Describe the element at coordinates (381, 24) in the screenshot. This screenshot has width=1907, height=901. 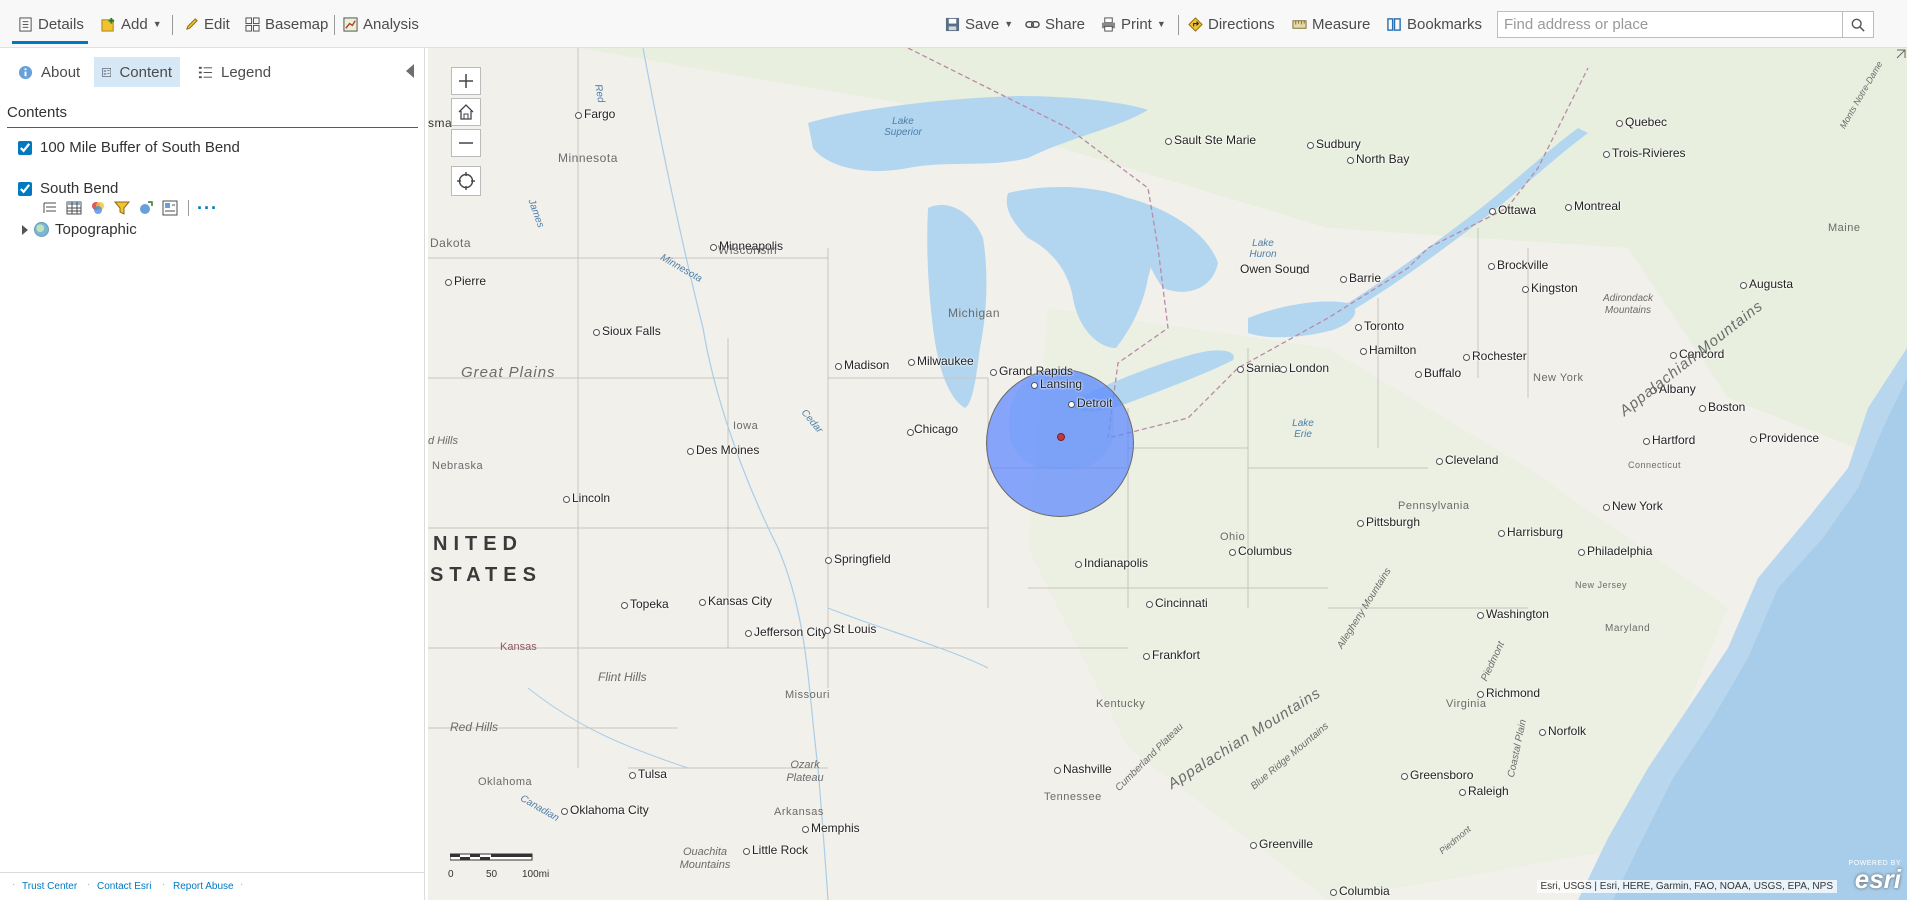
I see `analysis-button: Analysis` at that location.